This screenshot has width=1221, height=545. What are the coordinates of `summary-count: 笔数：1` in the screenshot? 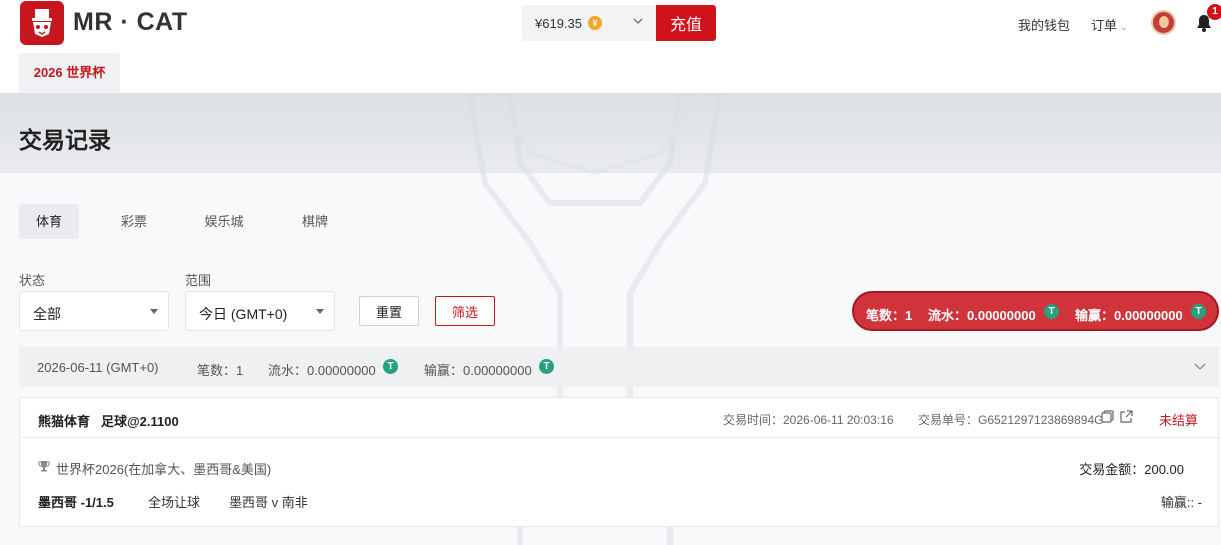 It's located at (889, 315).